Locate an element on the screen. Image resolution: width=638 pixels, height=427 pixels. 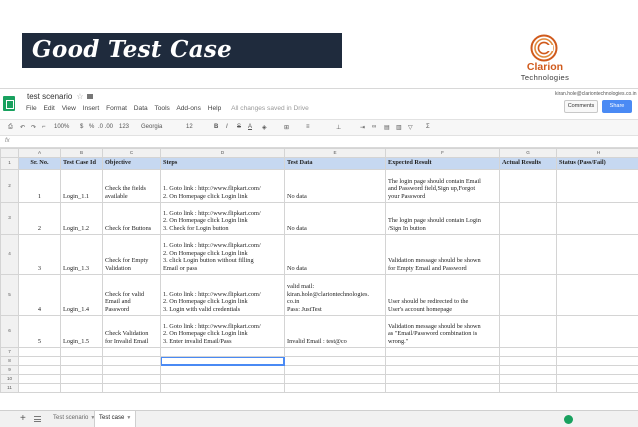
bold-button: B is located at coordinates (216, 127).